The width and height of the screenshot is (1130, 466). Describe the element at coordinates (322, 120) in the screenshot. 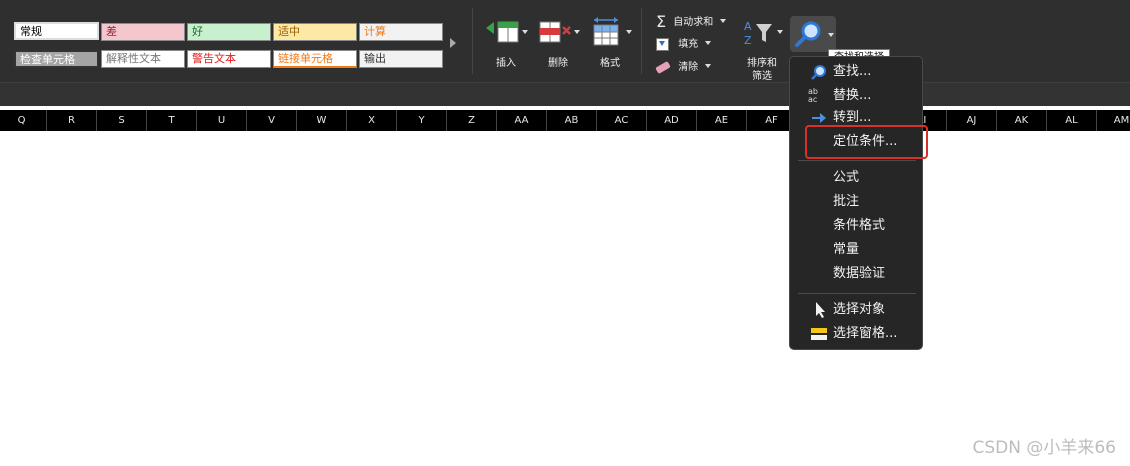

I see `column-header-w: W` at that location.